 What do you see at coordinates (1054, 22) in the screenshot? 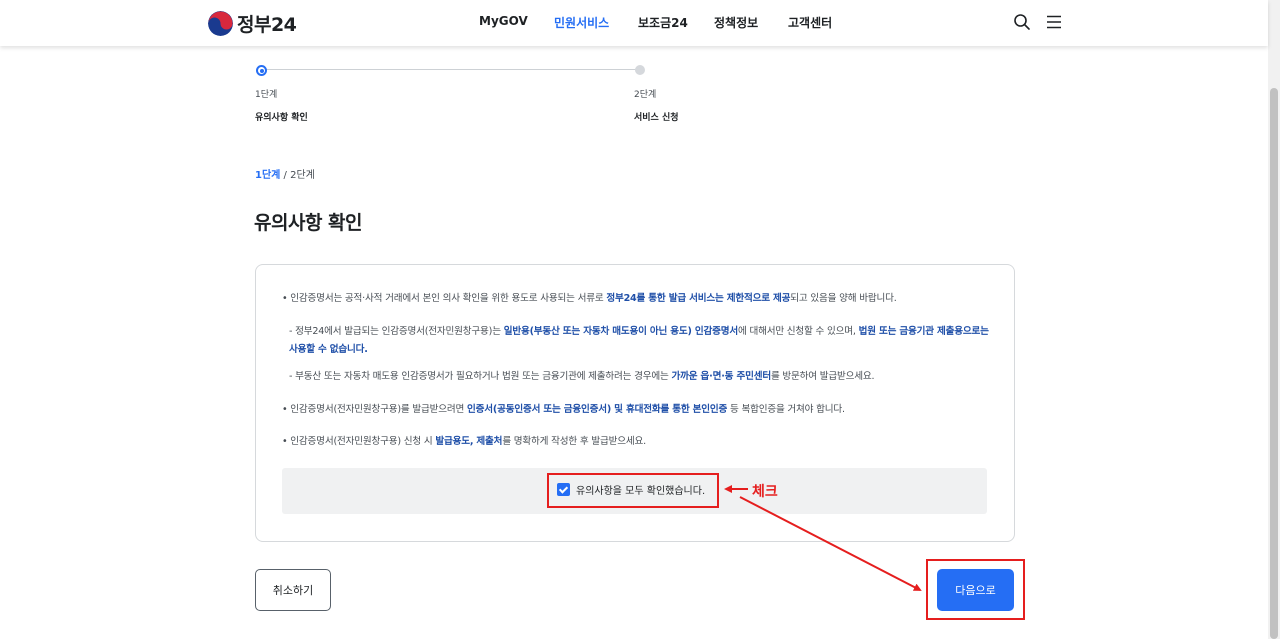
I see `menu-icon` at bounding box center [1054, 22].